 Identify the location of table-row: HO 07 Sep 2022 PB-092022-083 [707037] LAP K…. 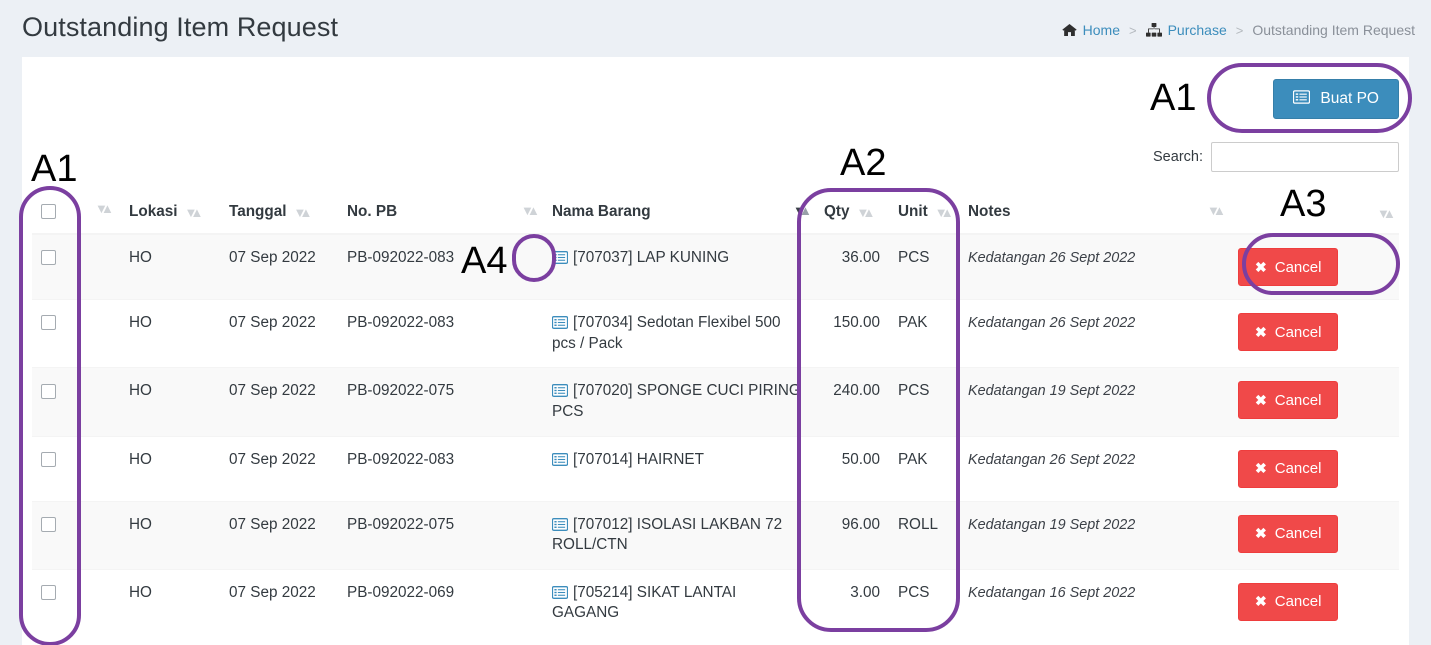
(715, 266).